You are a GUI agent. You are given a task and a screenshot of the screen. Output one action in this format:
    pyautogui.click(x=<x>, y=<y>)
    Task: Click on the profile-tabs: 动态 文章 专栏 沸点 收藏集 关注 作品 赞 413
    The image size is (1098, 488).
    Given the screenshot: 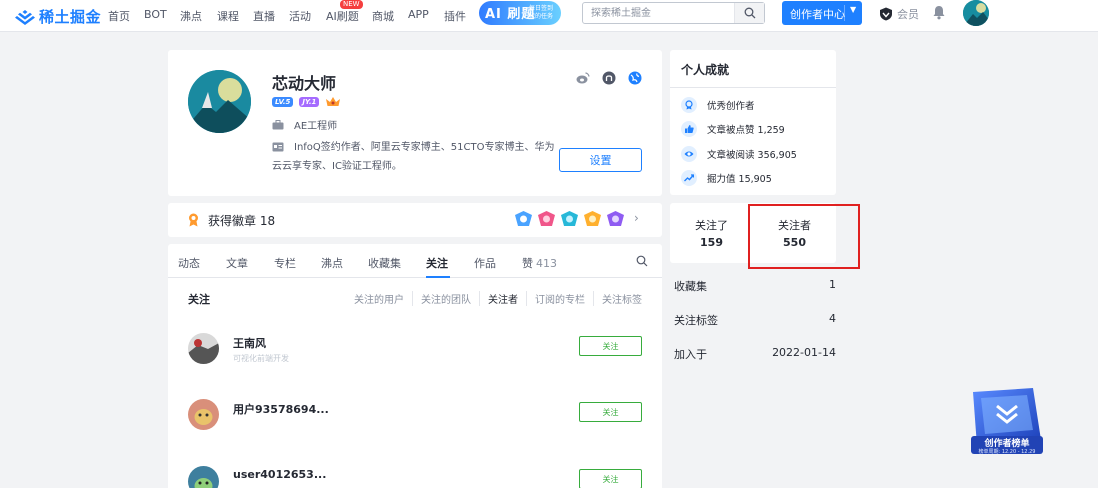 What is the action you would take?
    pyautogui.click(x=415, y=261)
    